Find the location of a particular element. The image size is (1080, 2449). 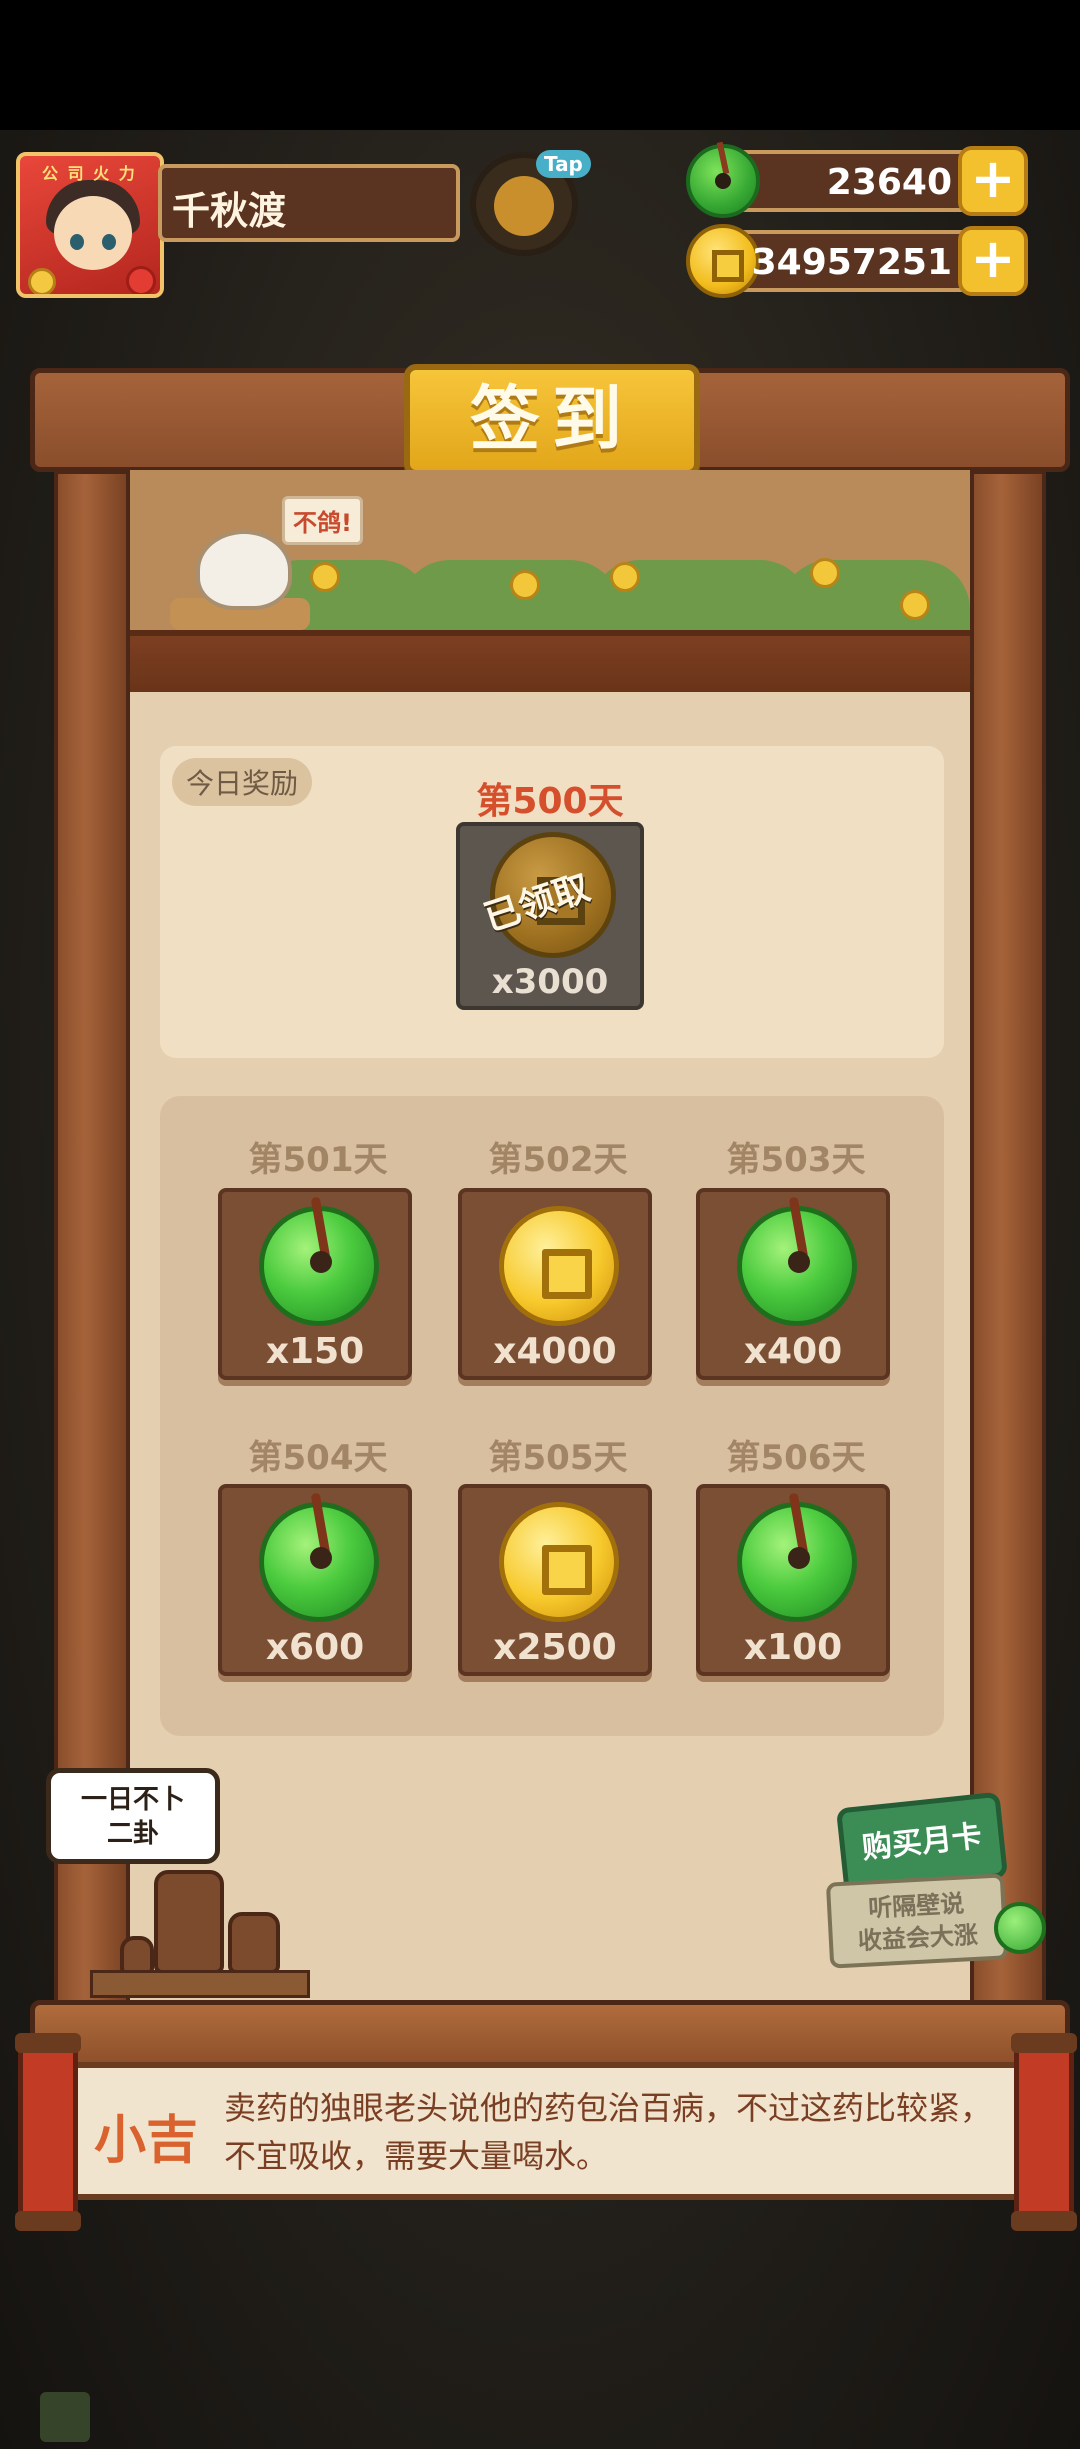

title-plaque: 签到 is located at coordinates (552, 420).